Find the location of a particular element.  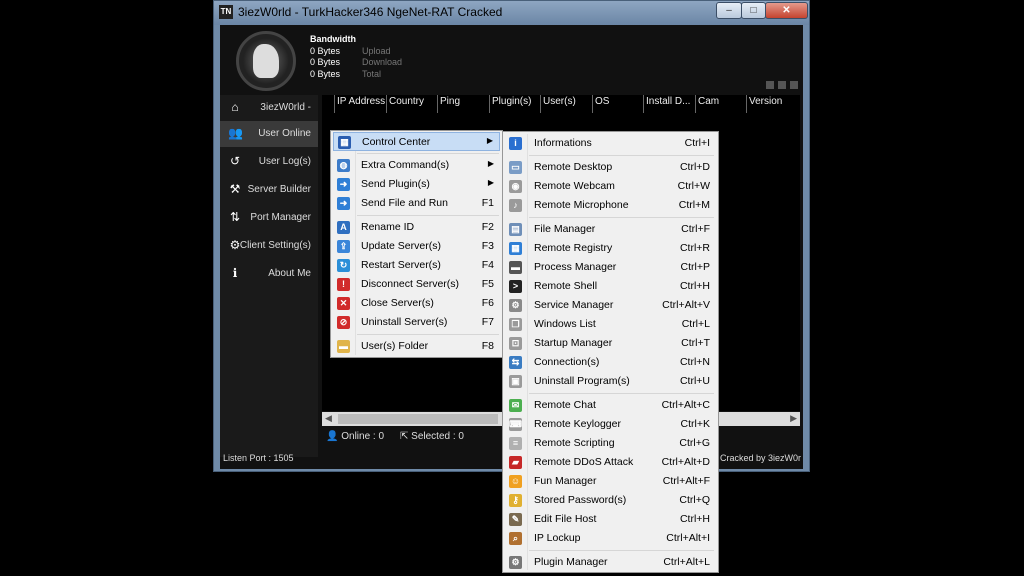

edit-icon: ✎ is located at coordinates (515, 519).